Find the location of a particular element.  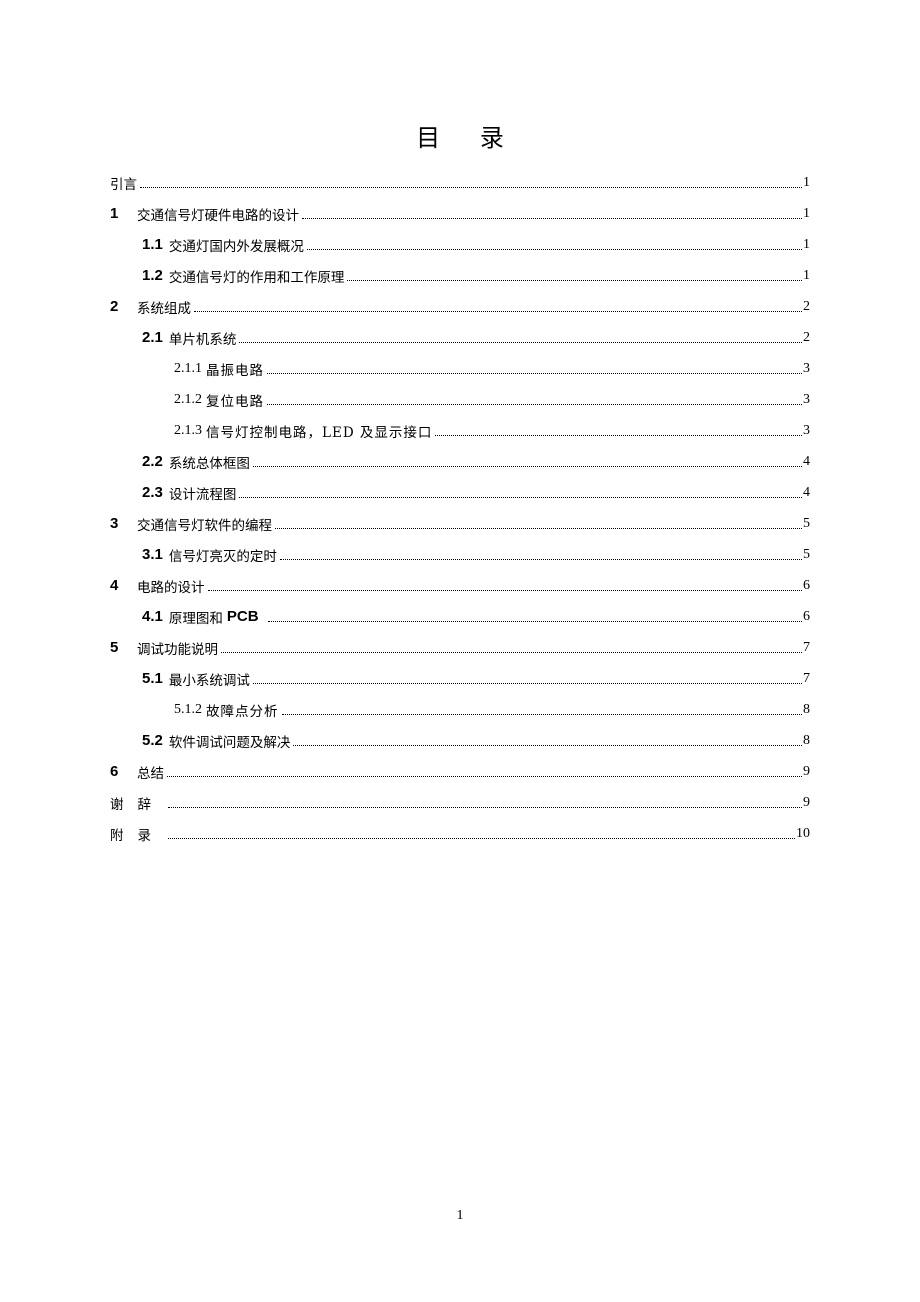

toc-entry: 2.1 单片机系统 2 is located at coordinates (460, 337).